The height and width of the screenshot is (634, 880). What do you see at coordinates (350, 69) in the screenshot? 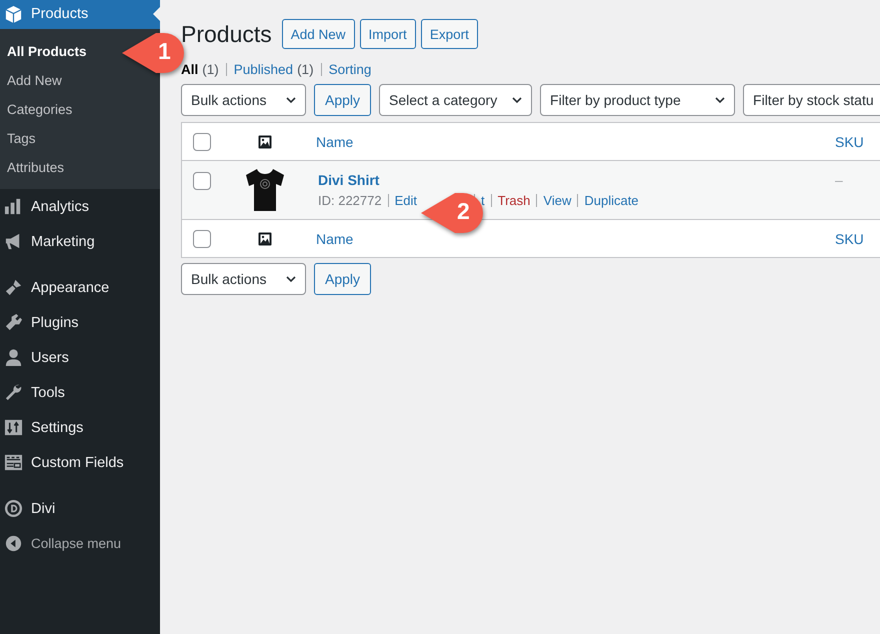
I see `status-filter-link: Sorting` at bounding box center [350, 69].